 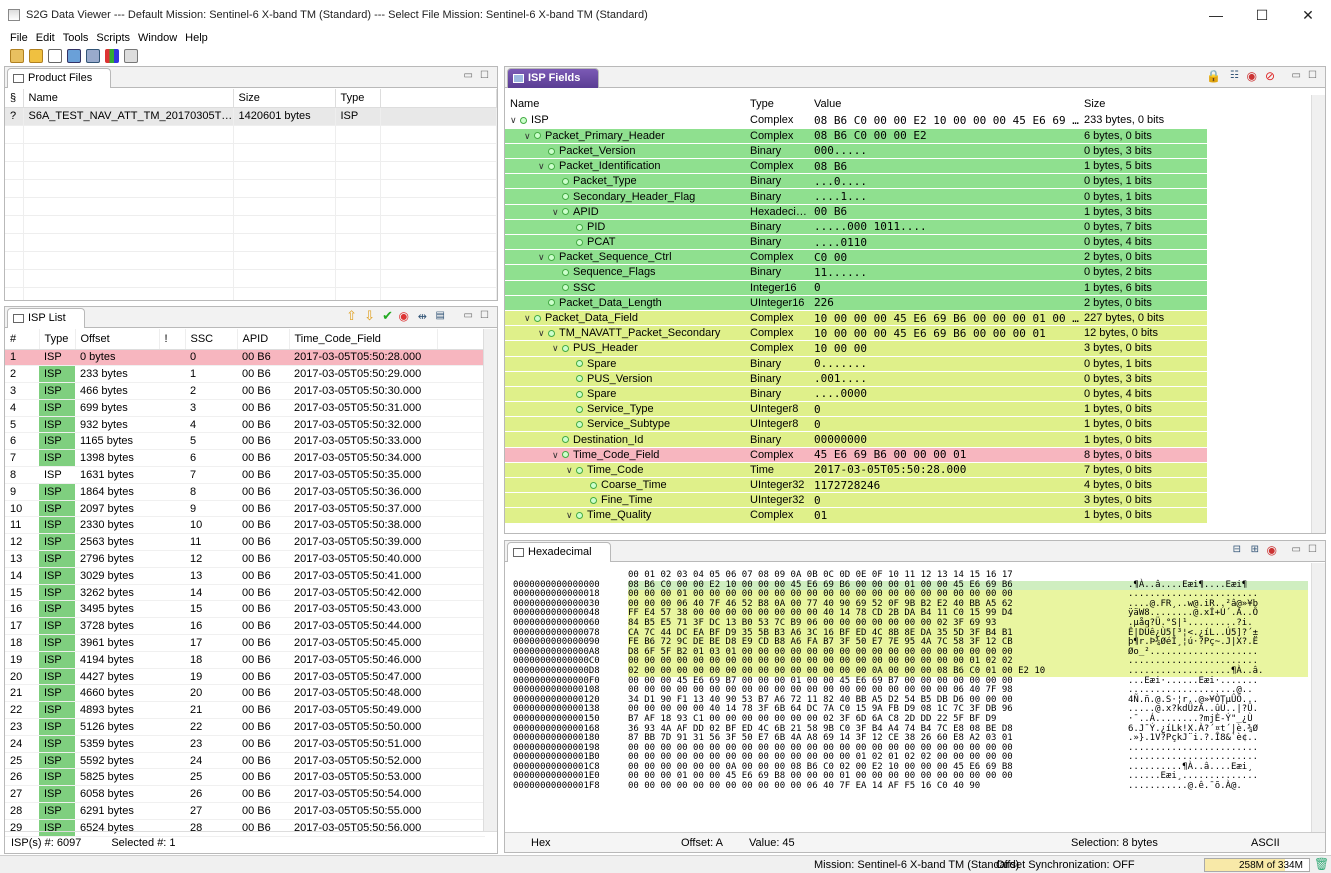 I want to click on arrow-down-icon: ⇩, so click(x=369, y=316).